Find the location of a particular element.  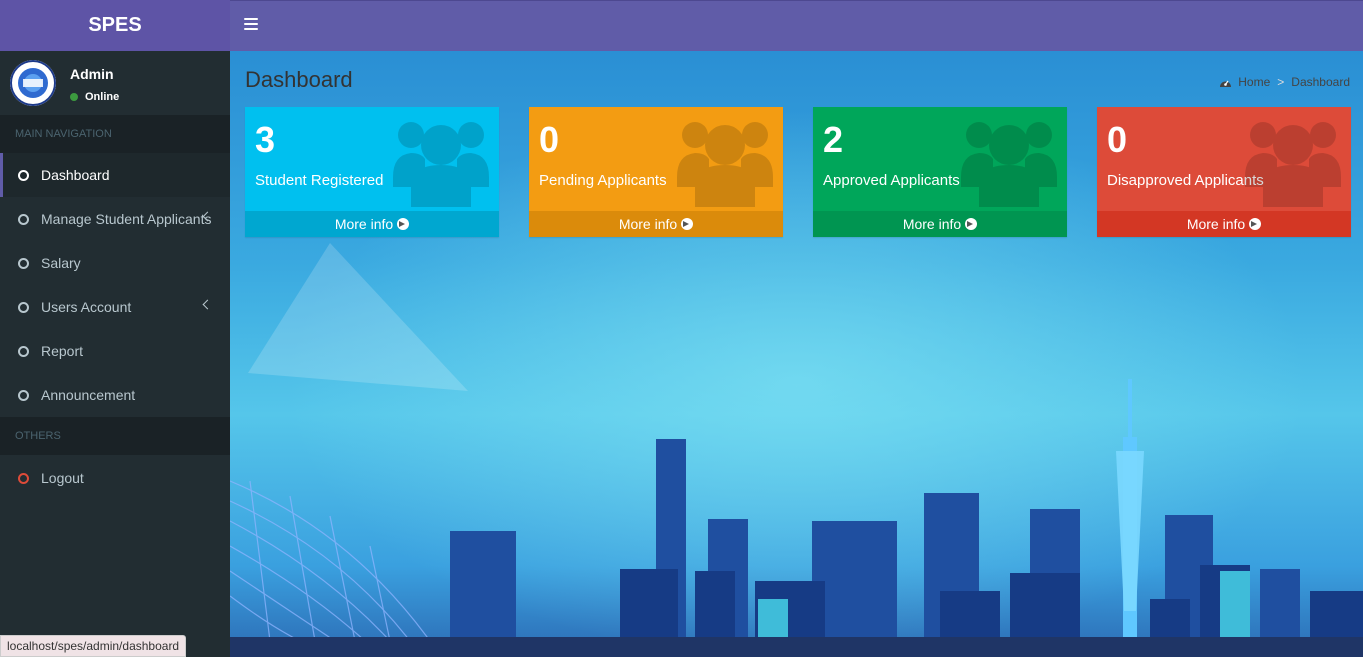

chevron-left-icon is located at coordinates (207, 304).